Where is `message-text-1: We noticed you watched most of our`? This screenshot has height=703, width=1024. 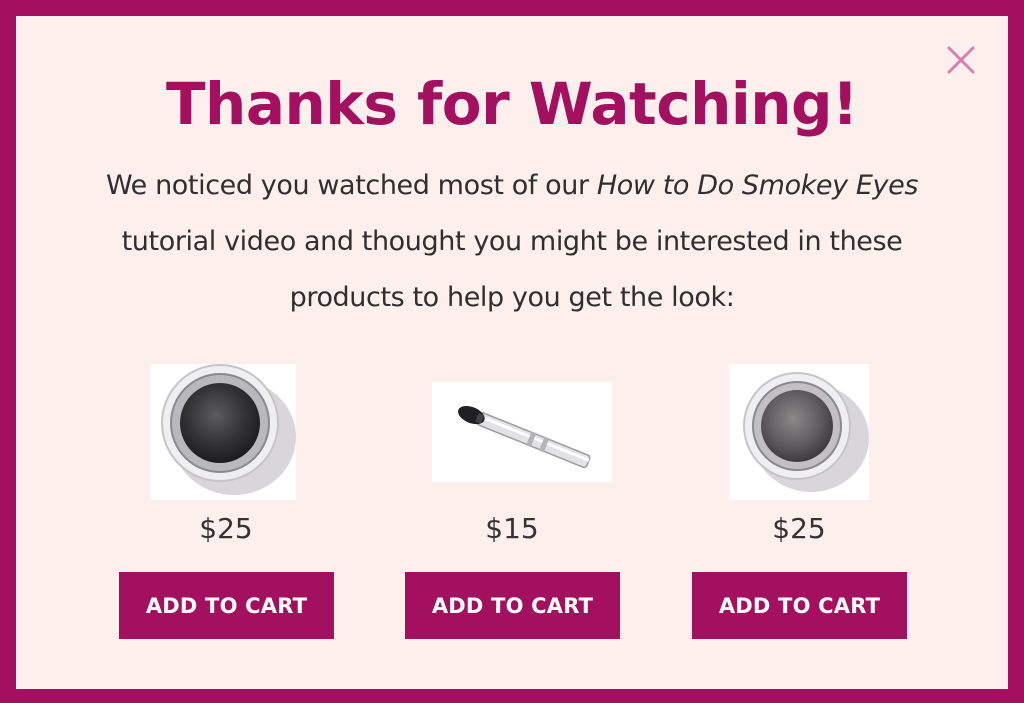 message-text-1: We noticed you watched most of our is located at coordinates (351, 185).